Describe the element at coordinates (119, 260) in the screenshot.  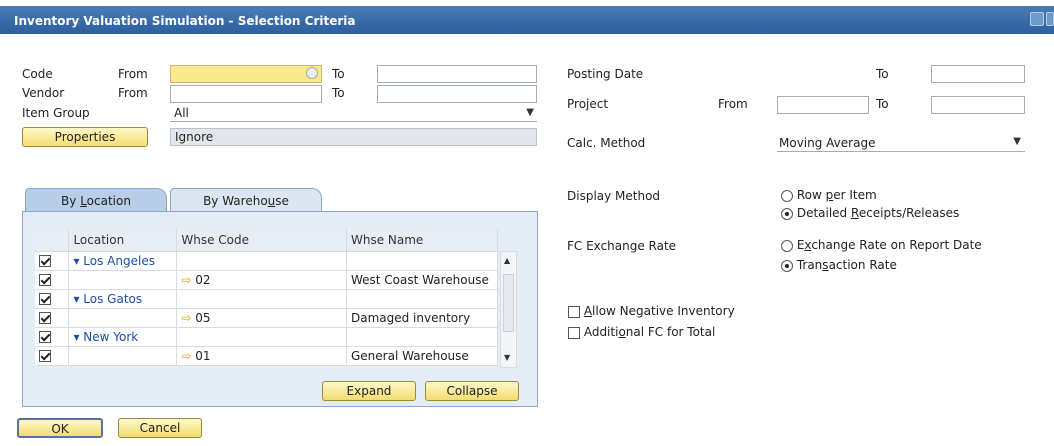
I see `location-name: Los Angeles` at that location.